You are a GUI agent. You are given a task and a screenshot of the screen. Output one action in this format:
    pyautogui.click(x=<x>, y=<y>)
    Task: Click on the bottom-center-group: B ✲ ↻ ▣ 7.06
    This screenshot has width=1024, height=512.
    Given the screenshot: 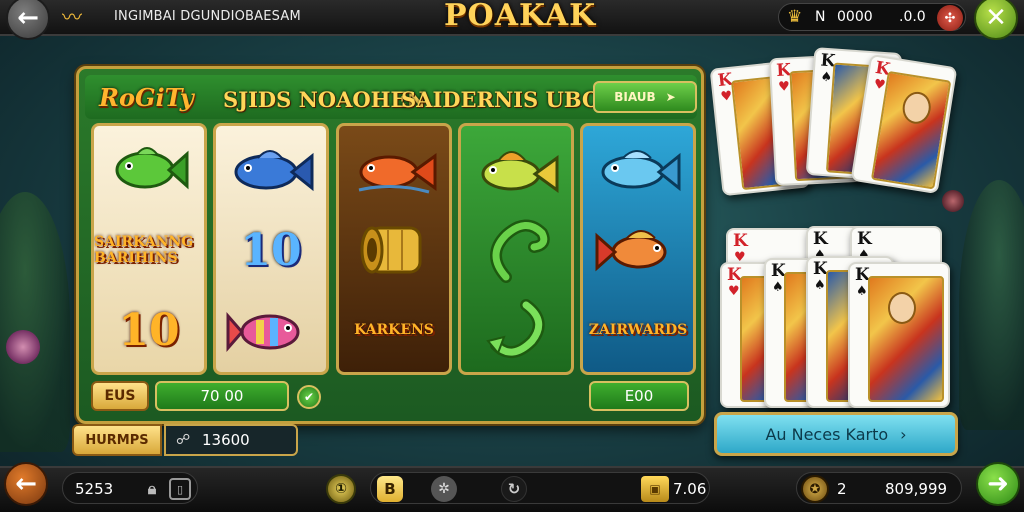 What is the action you would take?
    pyautogui.click(x=540, y=488)
    